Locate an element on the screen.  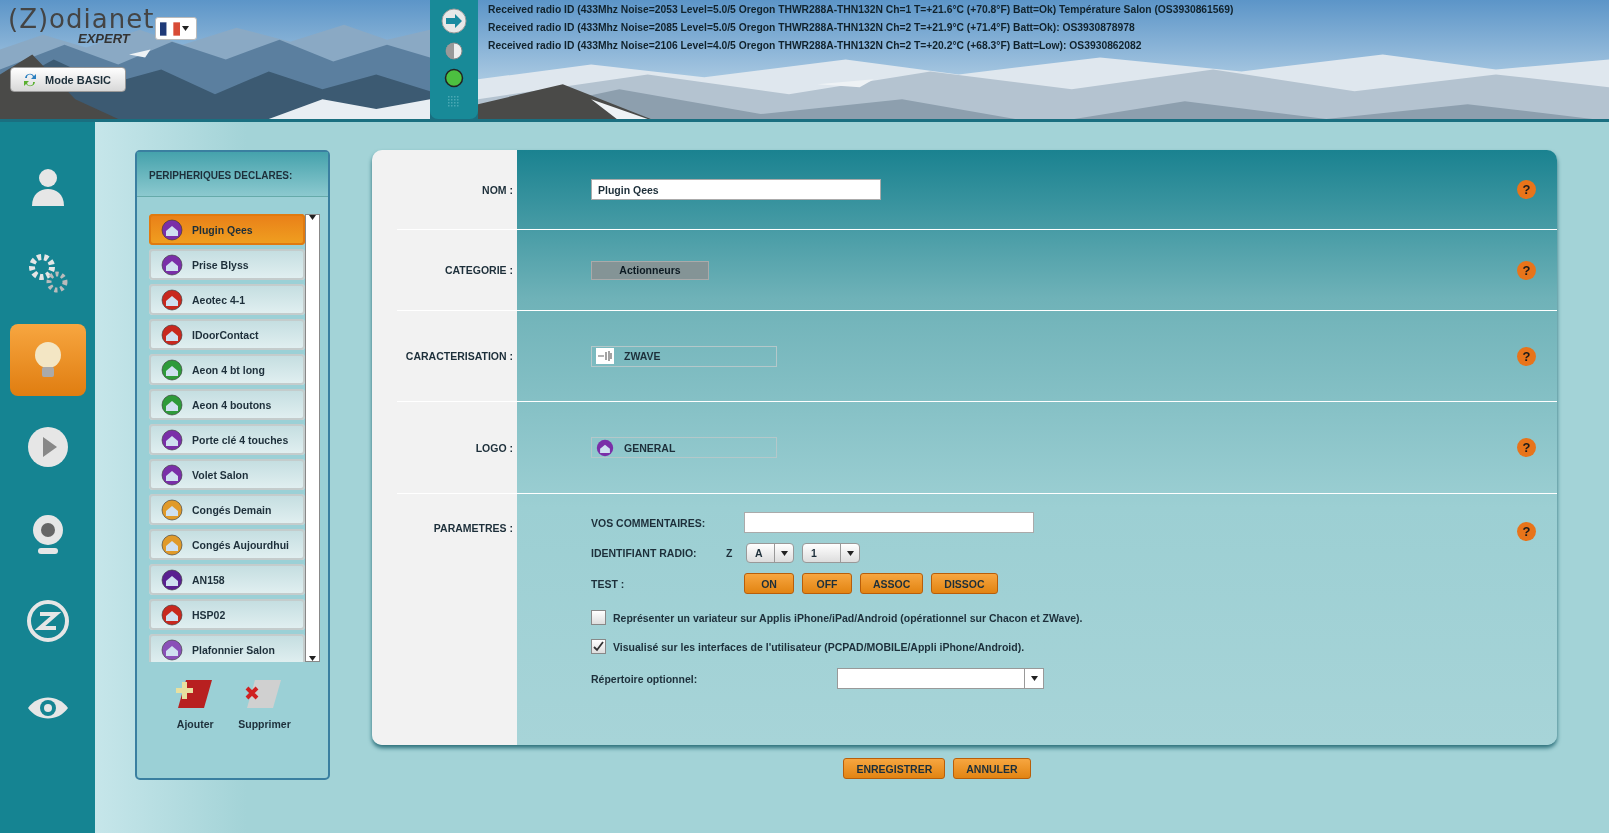
letter-dropdown: A is located at coordinates (770, 553).